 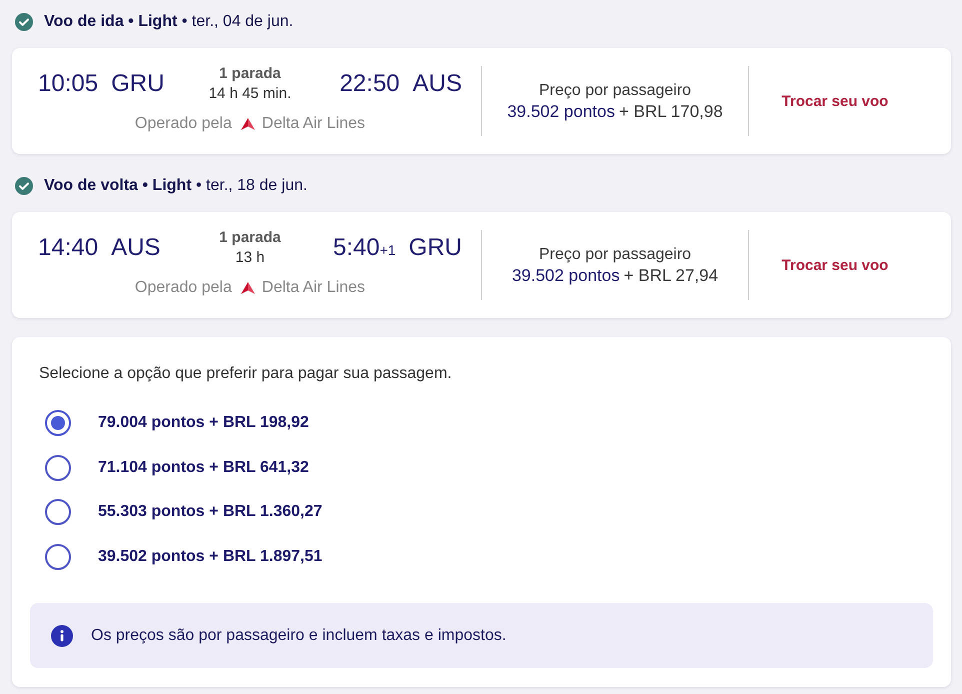 What do you see at coordinates (68, 248) in the screenshot?
I see `departure-time: 14:40` at bounding box center [68, 248].